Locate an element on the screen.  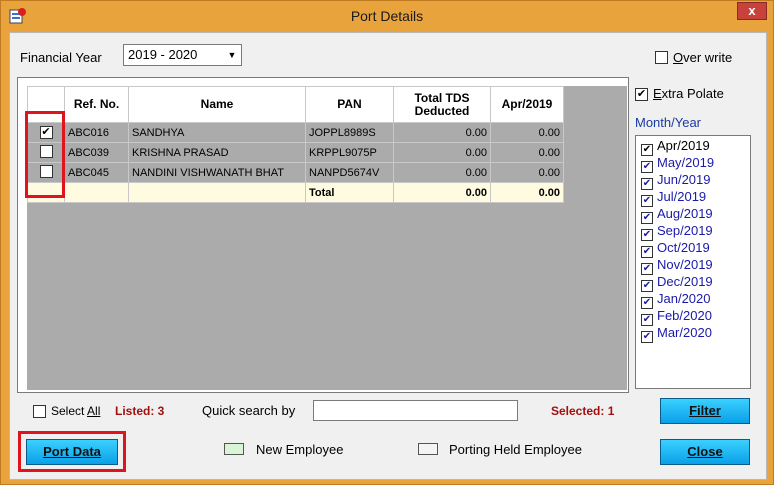
selected-count: Selected: 1 is located at coordinates (583, 411).